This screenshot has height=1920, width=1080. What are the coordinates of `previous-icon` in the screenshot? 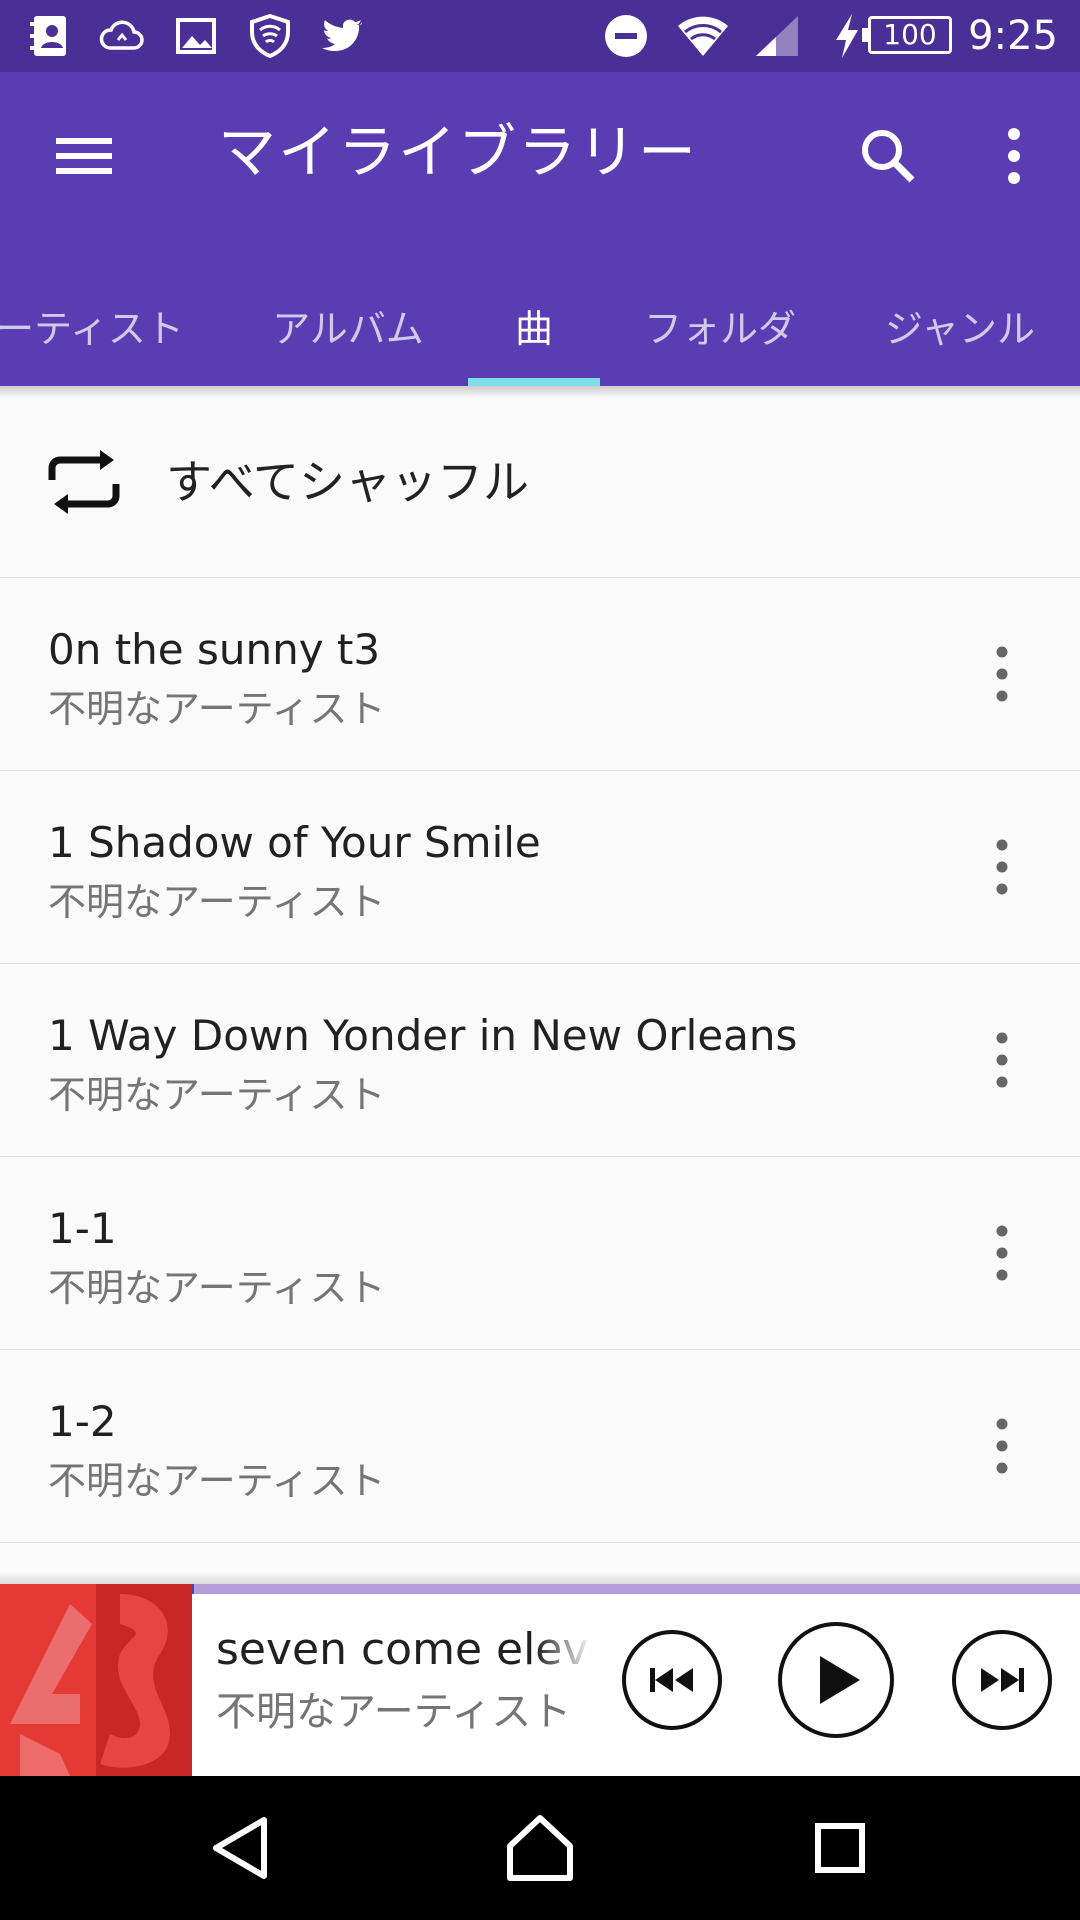 It's located at (672, 1680).